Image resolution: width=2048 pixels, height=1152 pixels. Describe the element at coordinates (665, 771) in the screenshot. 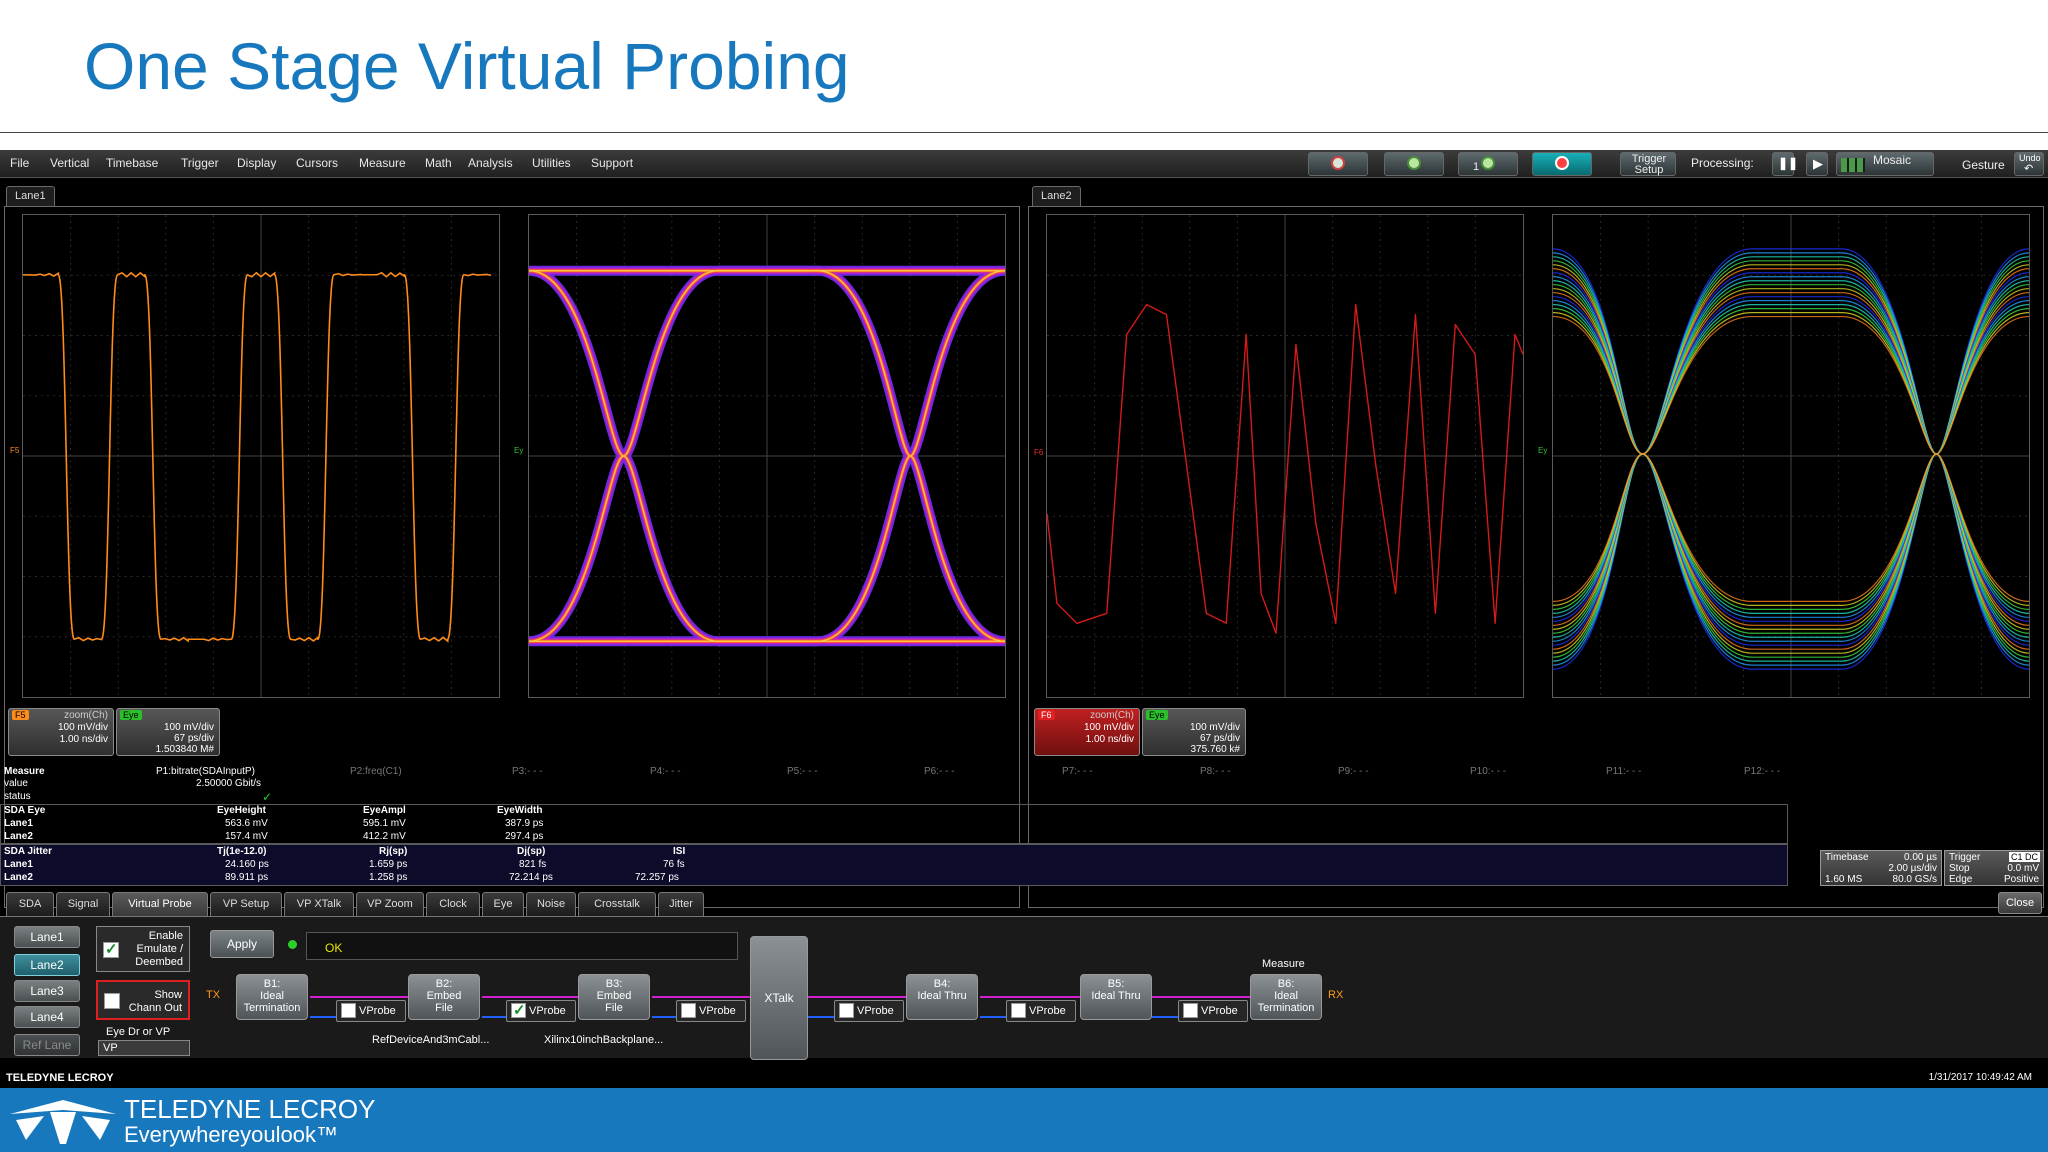

I see `p4-label: P4:- - -` at that location.